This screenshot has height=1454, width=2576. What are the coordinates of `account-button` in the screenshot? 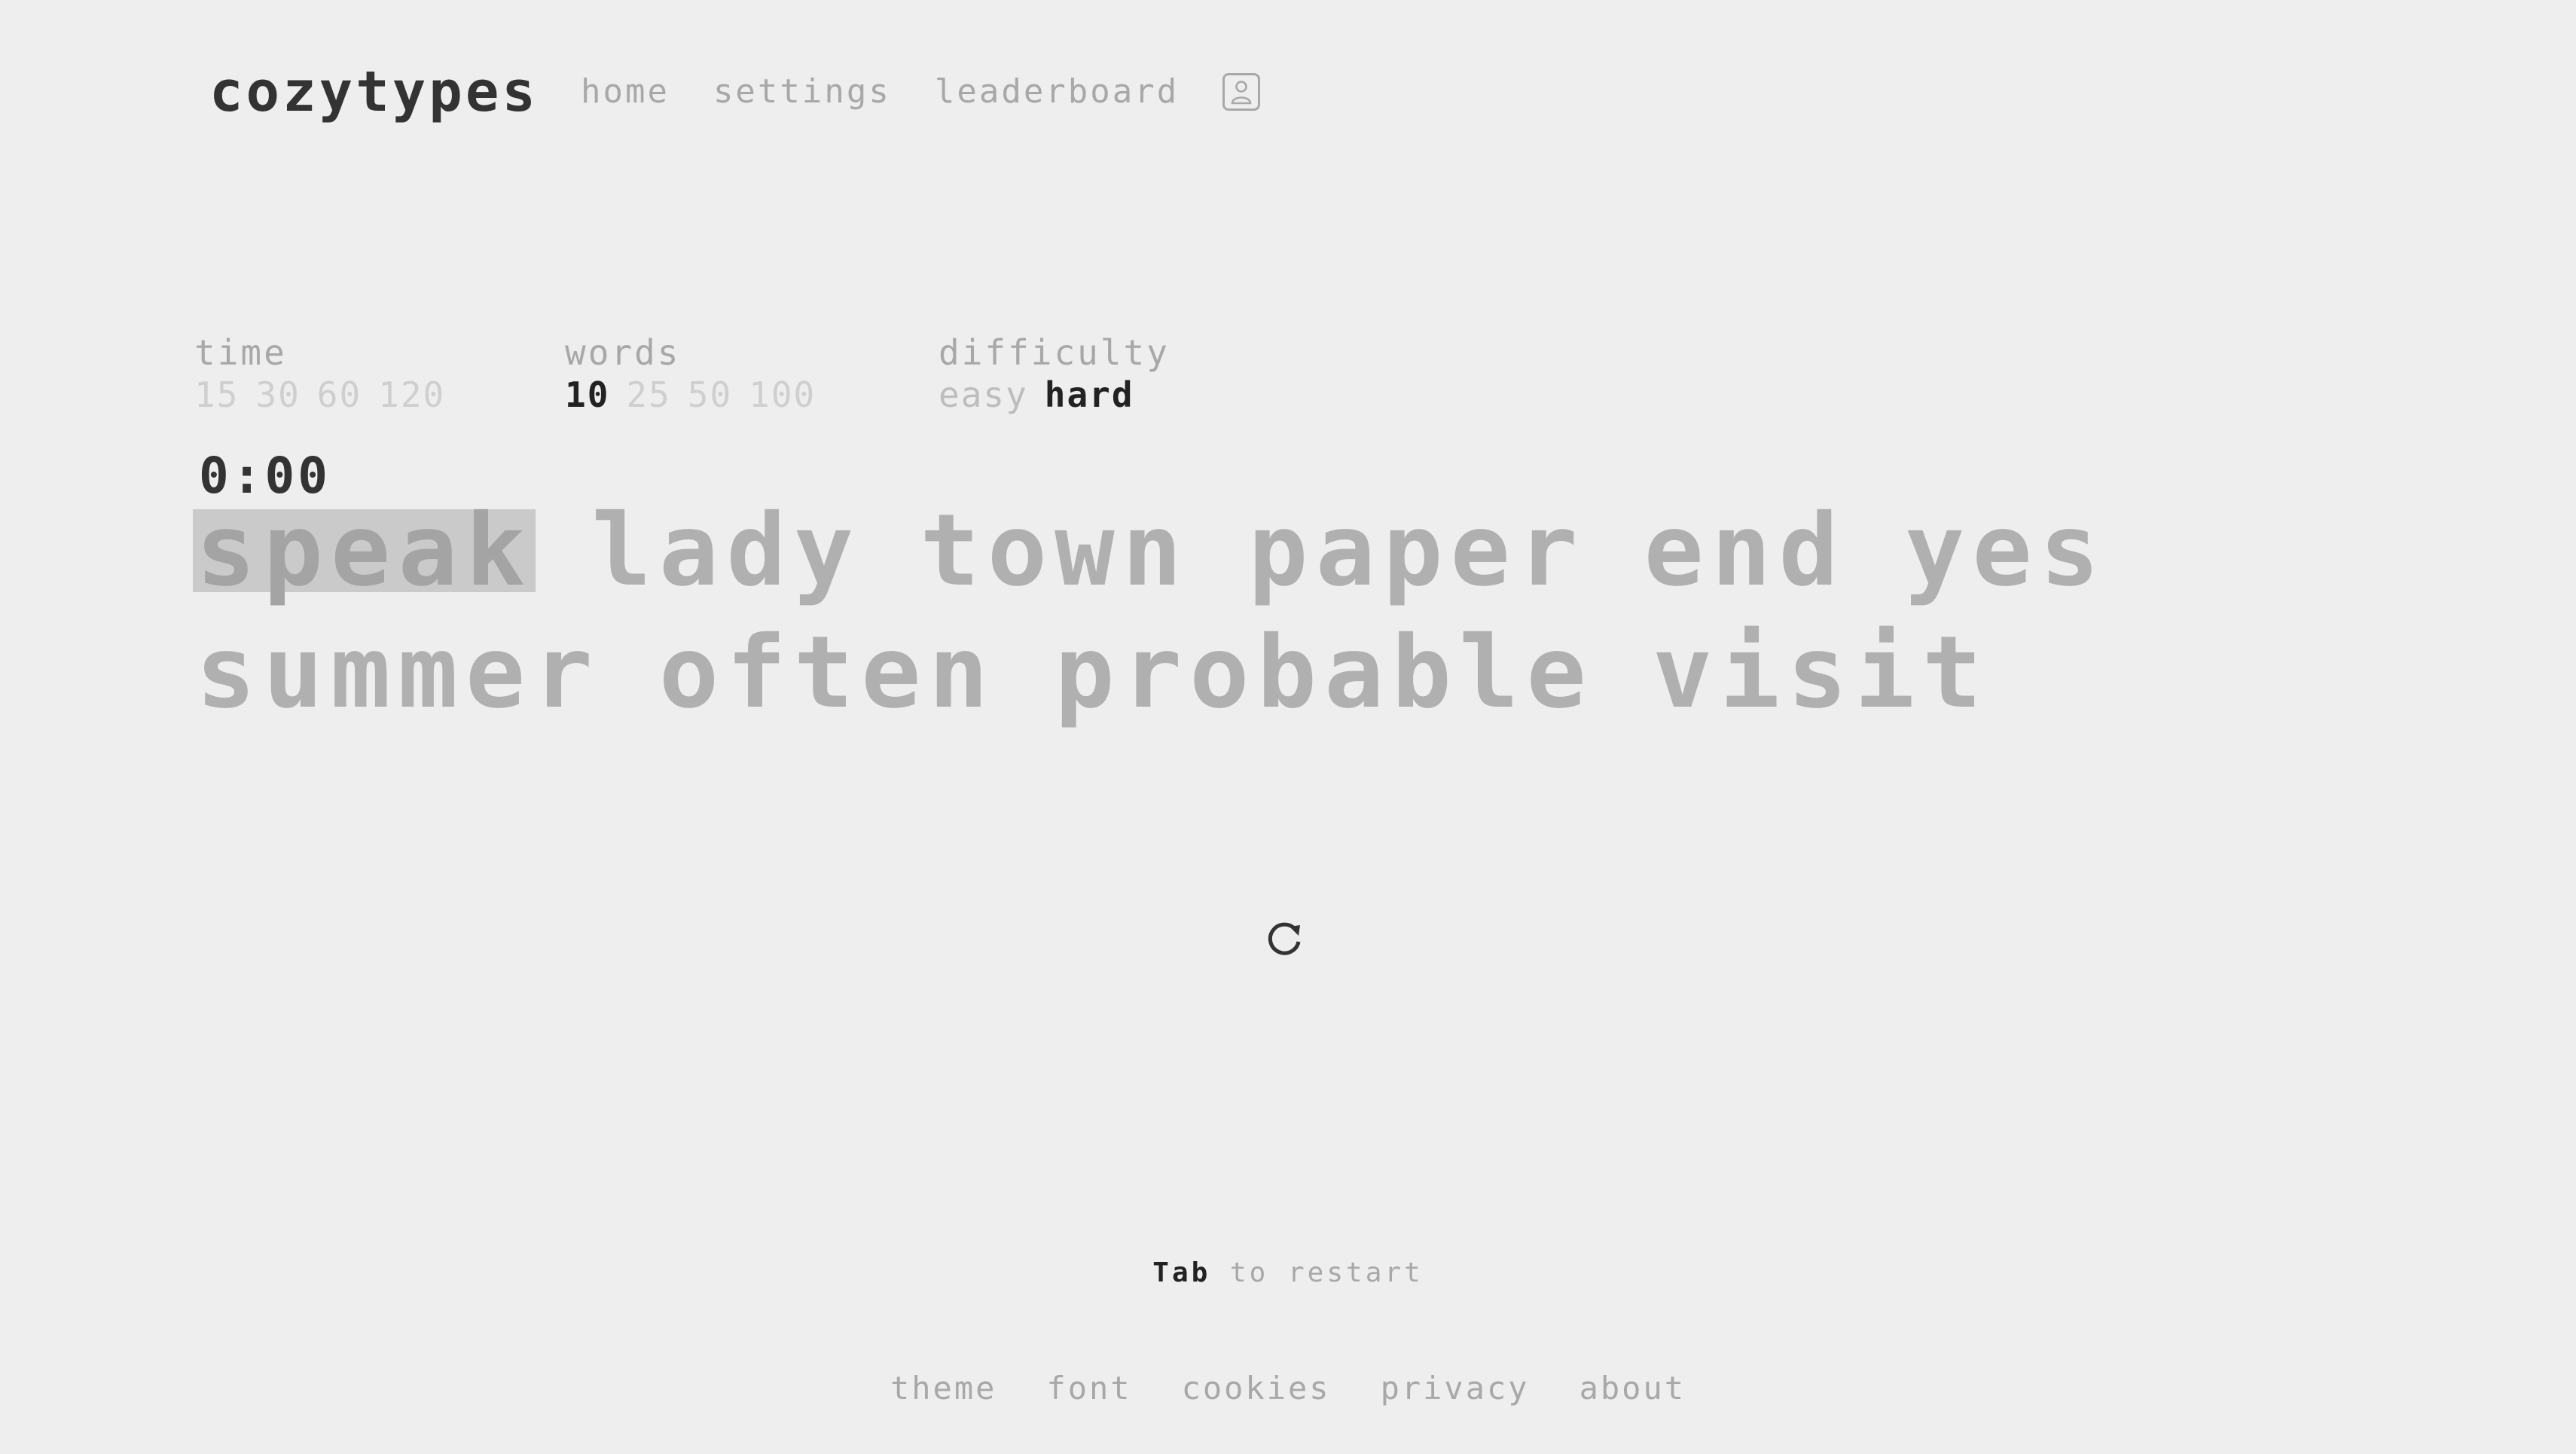 It's located at (1242, 92).